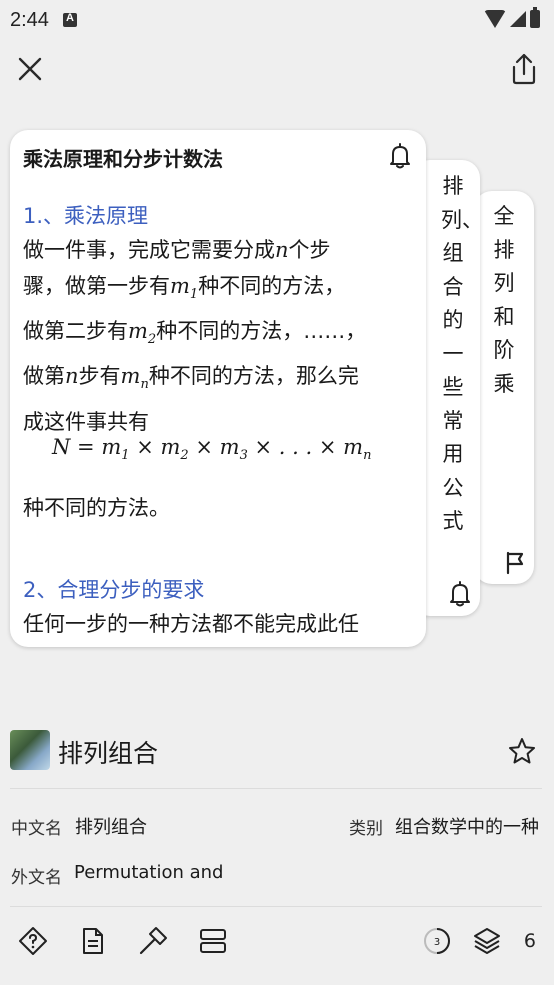 This screenshot has width=554, height=985. I want to click on paragraph-step-requirements: 任何一步的一种方法都不能完成此任, so click(191, 624).